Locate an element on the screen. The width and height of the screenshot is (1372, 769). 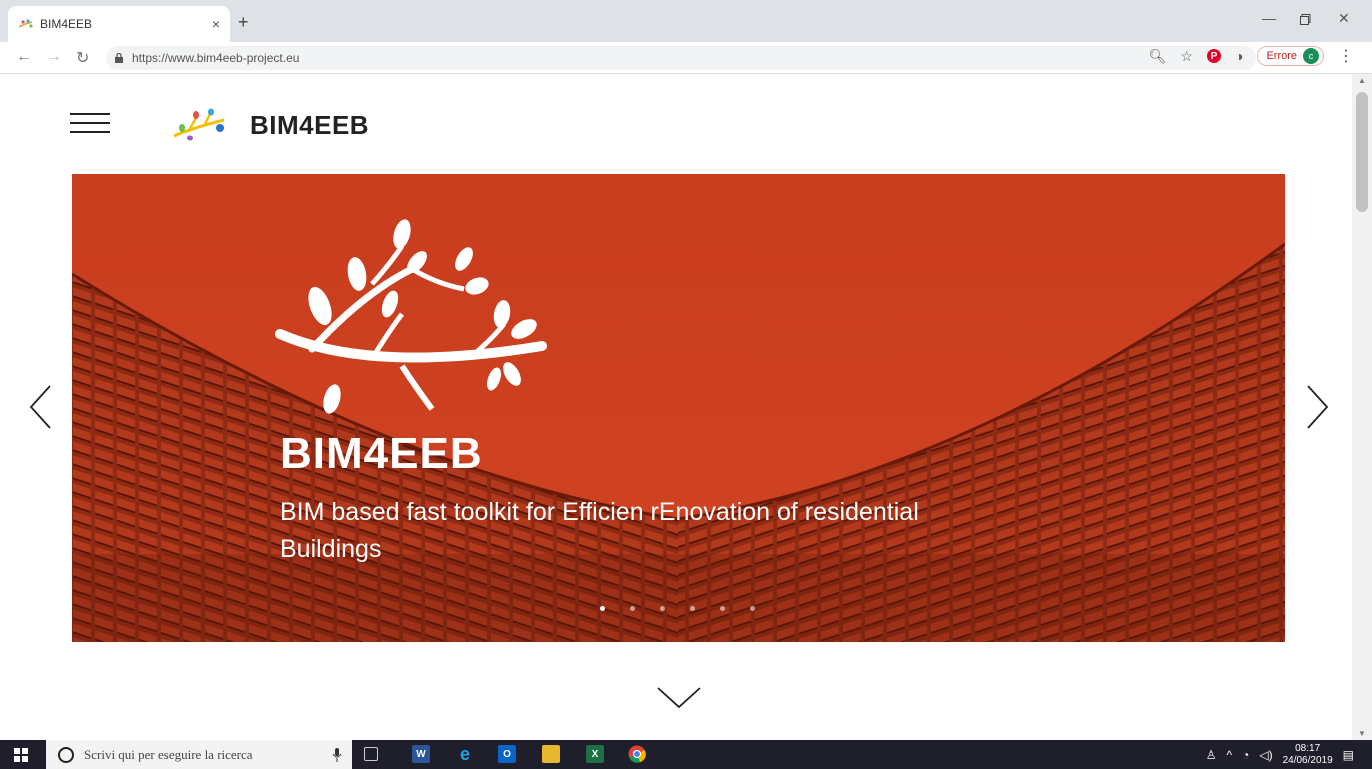
back-icon: ← is located at coordinates (24, 57).